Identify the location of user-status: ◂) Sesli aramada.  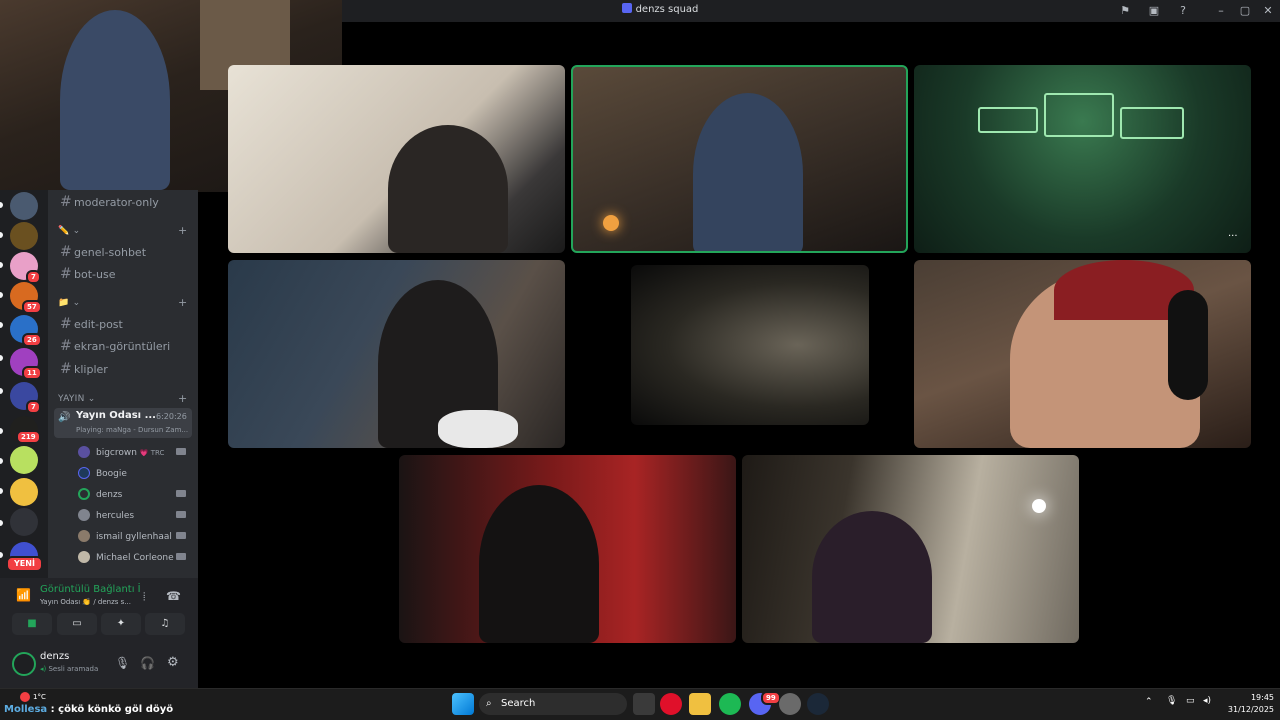
(69, 669).